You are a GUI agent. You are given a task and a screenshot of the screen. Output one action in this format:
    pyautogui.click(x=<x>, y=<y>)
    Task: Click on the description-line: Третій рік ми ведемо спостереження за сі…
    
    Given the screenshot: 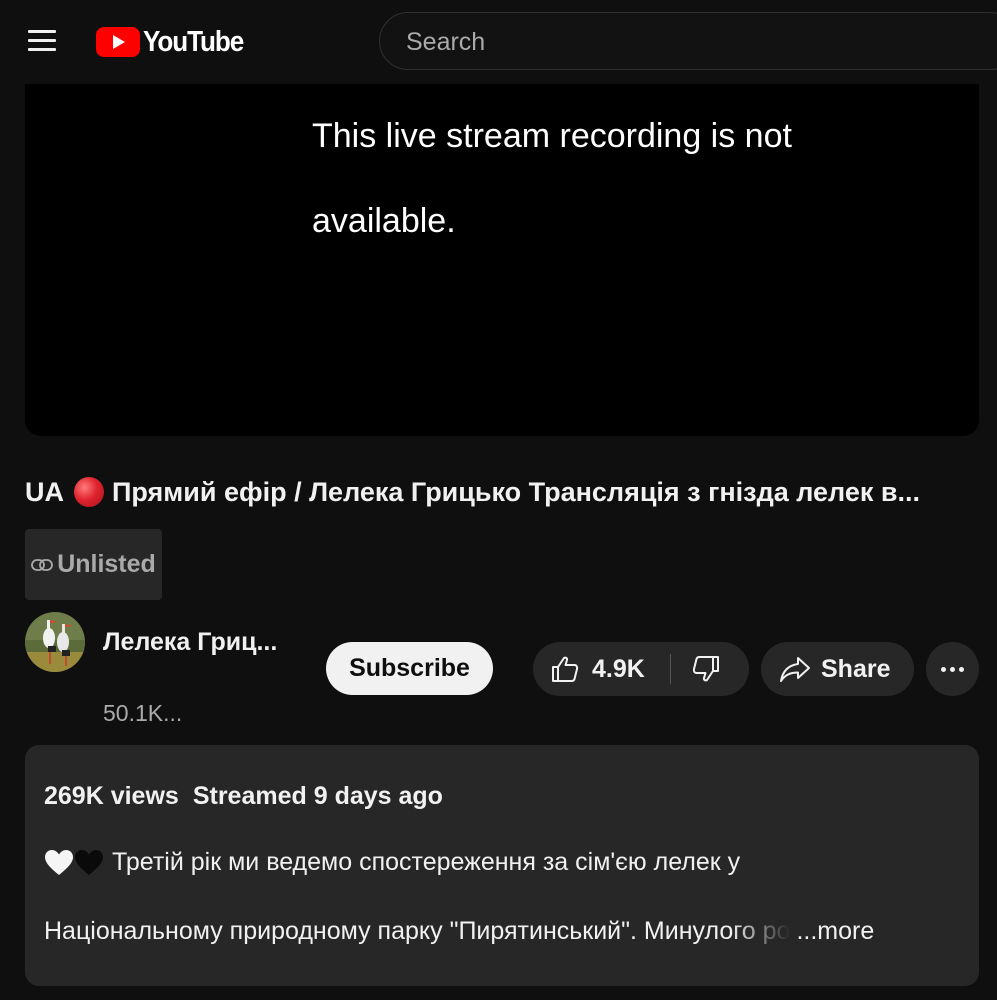 What is the action you would take?
    pyautogui.click(x=392, y=862)
    